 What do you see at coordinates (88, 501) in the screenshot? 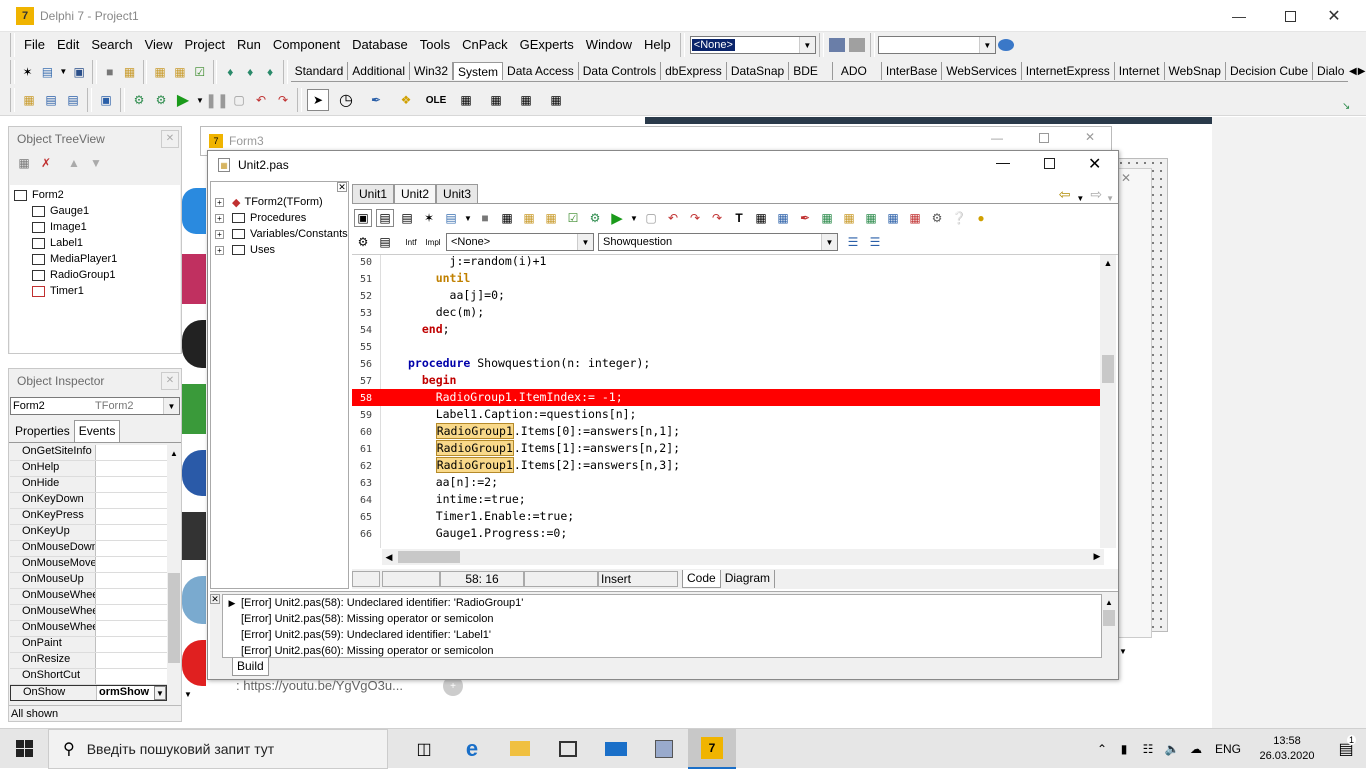
I see `event-row: OnKeyDown` at bounding box center [88, 501].